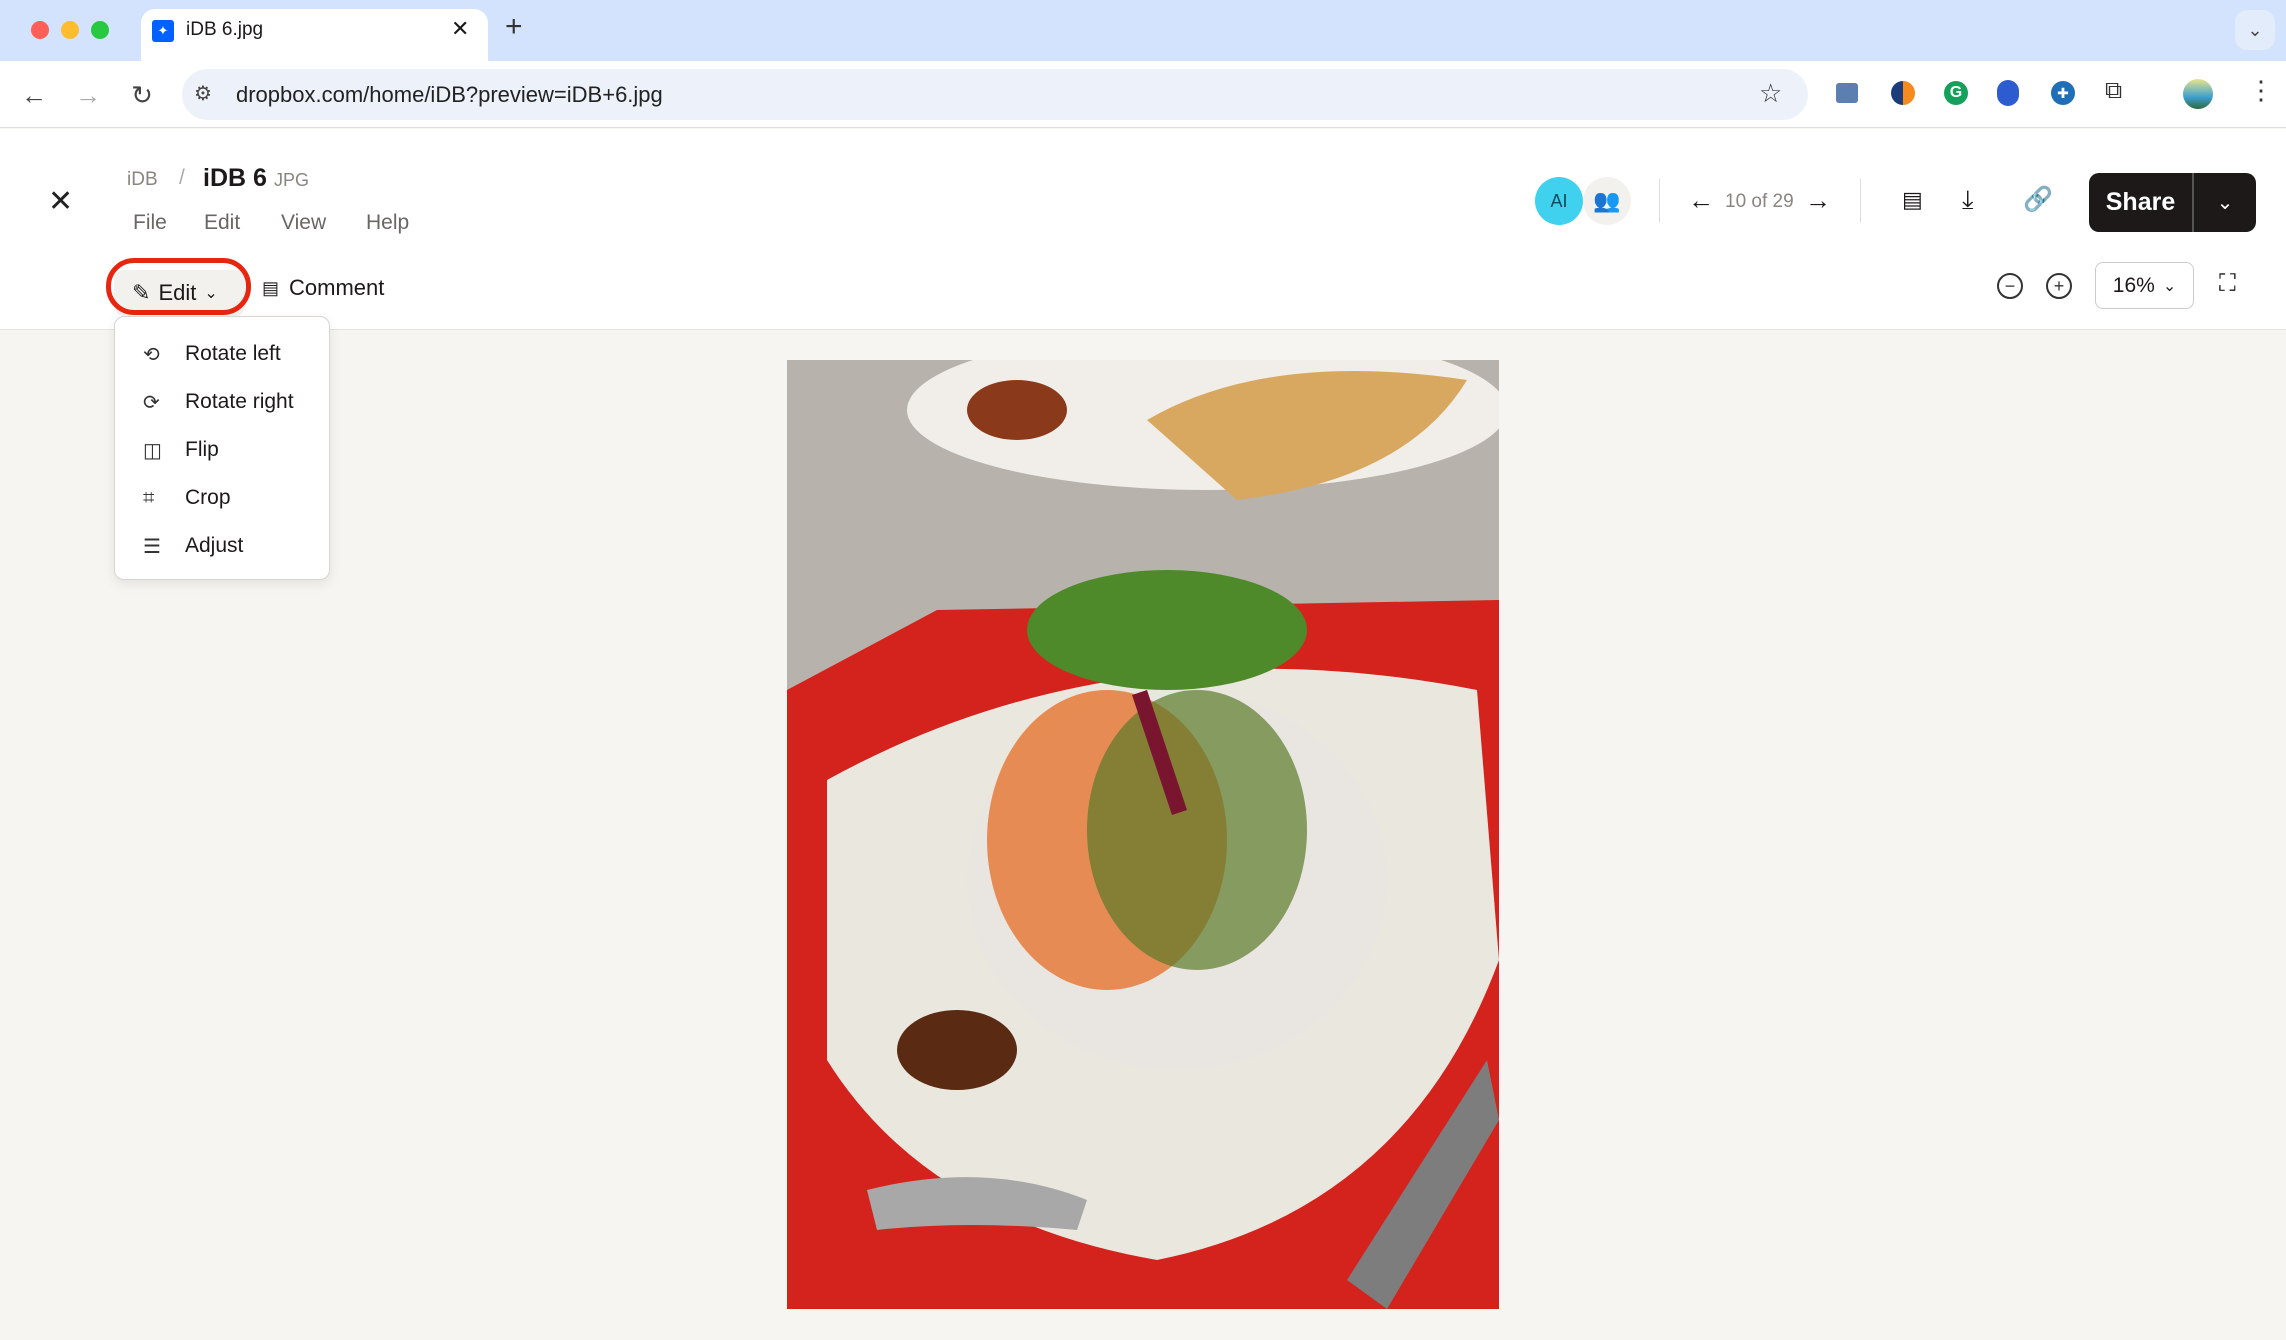 This screenshot has width=2286, height=1340. I want to click on back-icon: ←, so click(34, 95).